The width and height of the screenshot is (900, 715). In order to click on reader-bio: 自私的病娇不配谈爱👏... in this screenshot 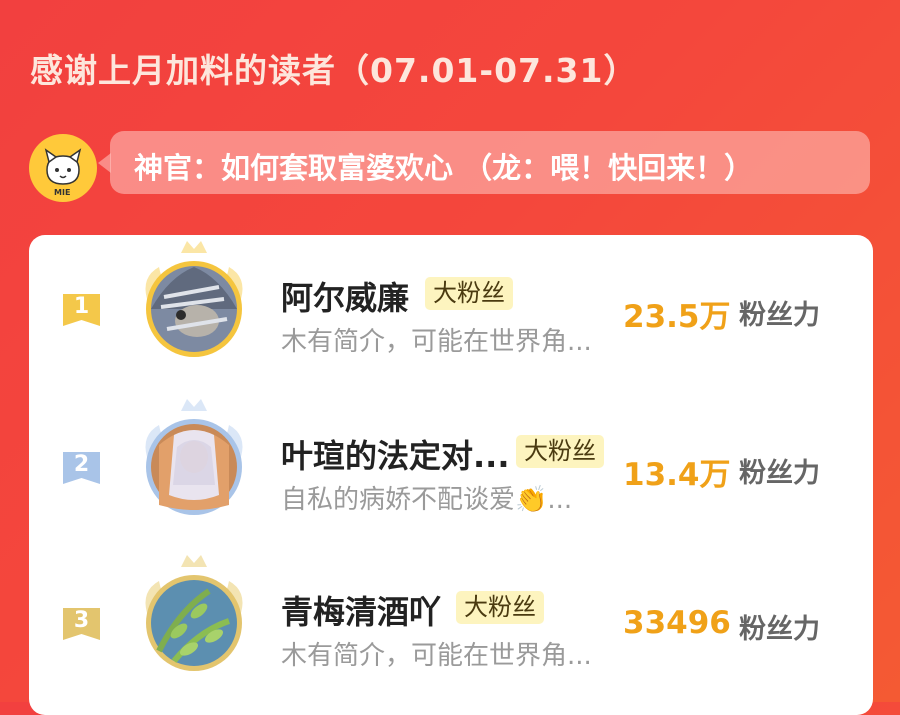, I will do `click(427, 500)`.